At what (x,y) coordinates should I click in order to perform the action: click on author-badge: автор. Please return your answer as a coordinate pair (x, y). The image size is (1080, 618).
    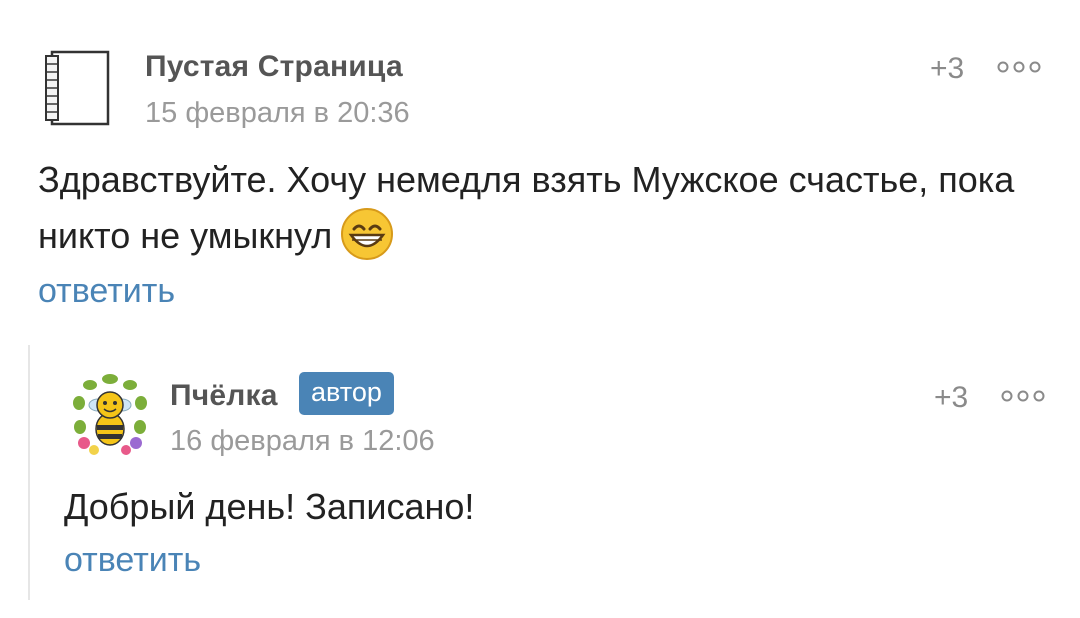
    Looking at the image, I should click on (346, 393).